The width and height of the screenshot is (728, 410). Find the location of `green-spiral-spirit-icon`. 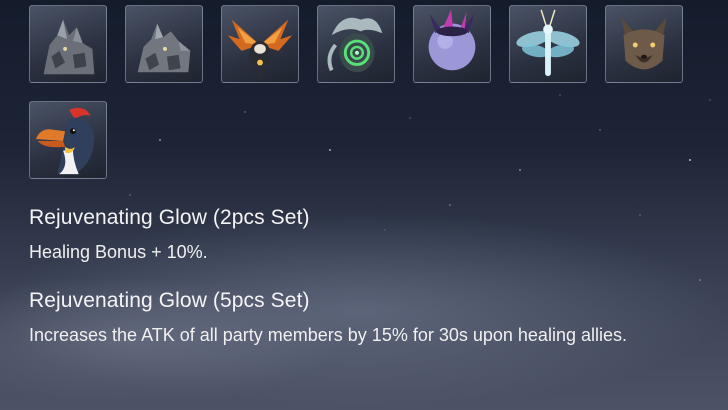

green-spiral-spirit-icon is located at coordinates (355, 45).